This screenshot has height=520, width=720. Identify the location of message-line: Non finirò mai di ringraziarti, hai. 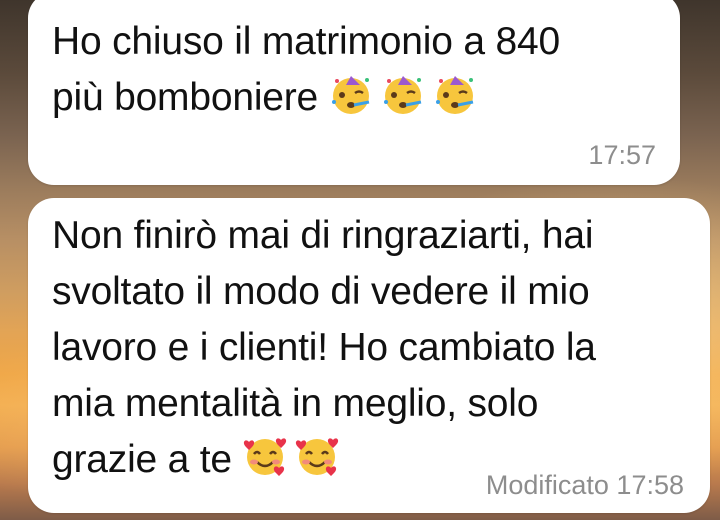
(323, 235).